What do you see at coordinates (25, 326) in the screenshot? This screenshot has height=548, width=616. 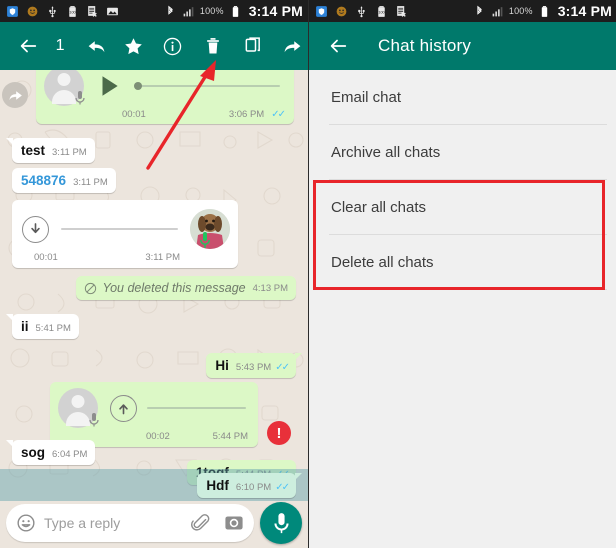 I see `message-text: ii` at bounding box center [25, 326].